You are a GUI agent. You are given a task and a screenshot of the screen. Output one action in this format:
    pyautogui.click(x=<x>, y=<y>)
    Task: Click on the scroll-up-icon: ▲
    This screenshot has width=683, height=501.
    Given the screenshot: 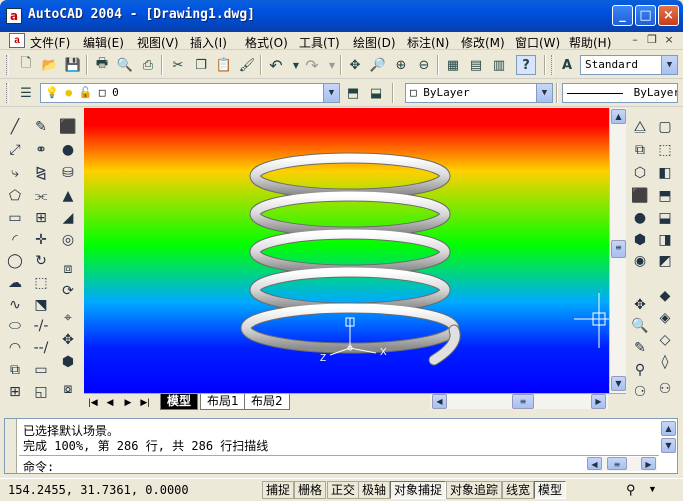 What is the action you would take?
    pyautogui.click(x=668, y=428)
    